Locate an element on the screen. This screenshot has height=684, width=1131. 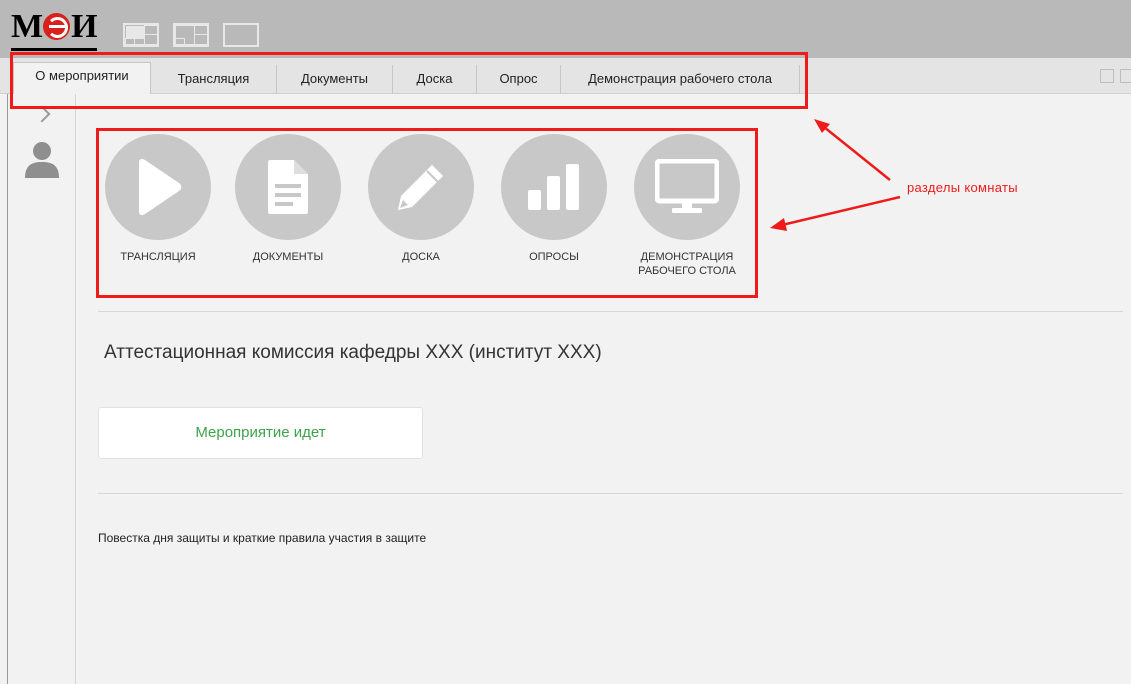
annotation-label: разделы комнаты is located at coordinates (962, 187).